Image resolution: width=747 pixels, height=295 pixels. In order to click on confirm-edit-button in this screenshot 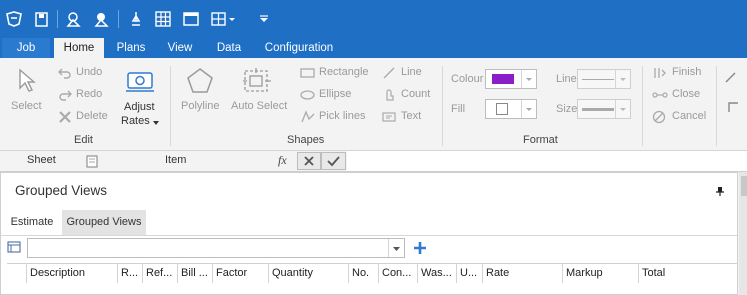, I will do `click(333, 161)`.